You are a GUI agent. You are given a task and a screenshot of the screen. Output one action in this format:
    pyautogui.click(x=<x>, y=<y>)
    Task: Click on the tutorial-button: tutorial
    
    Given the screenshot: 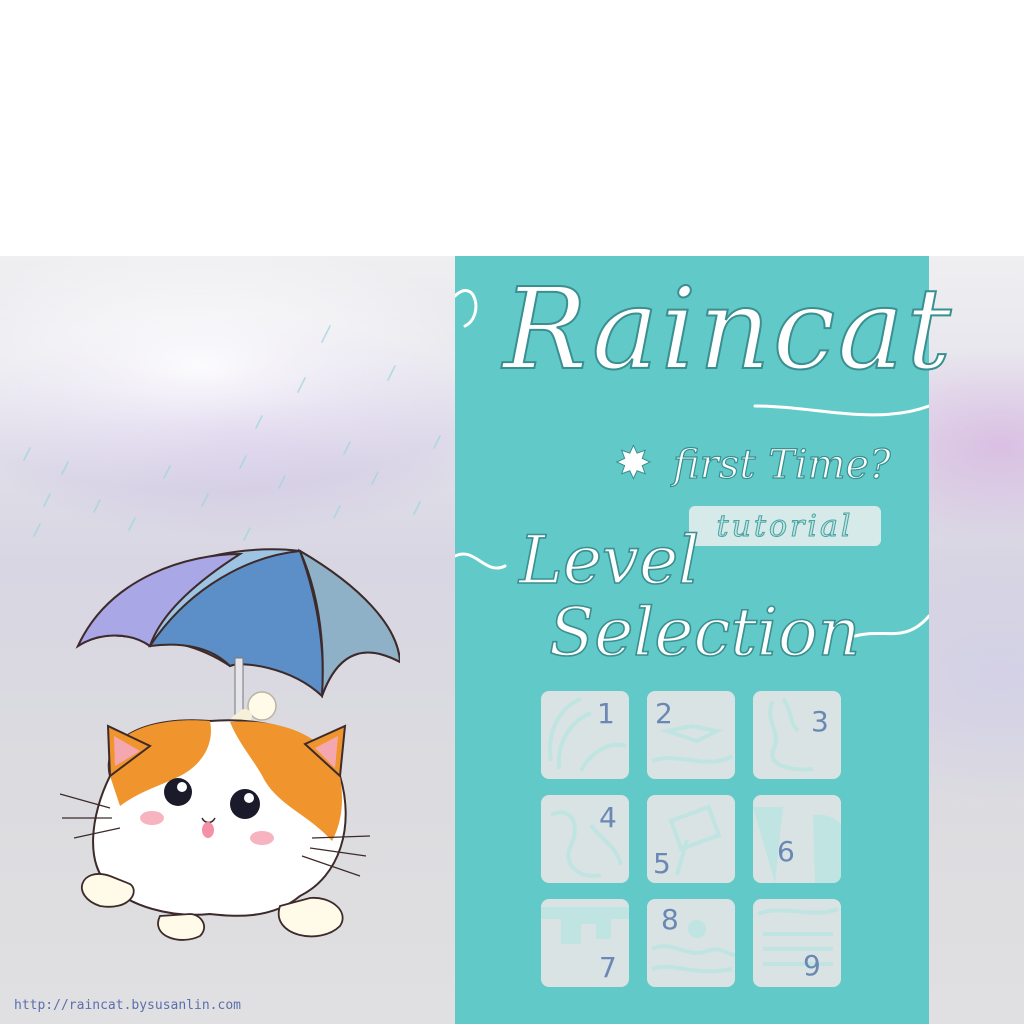 What is the action you would take?
    pyautogui.click(x=785, y=526)
    